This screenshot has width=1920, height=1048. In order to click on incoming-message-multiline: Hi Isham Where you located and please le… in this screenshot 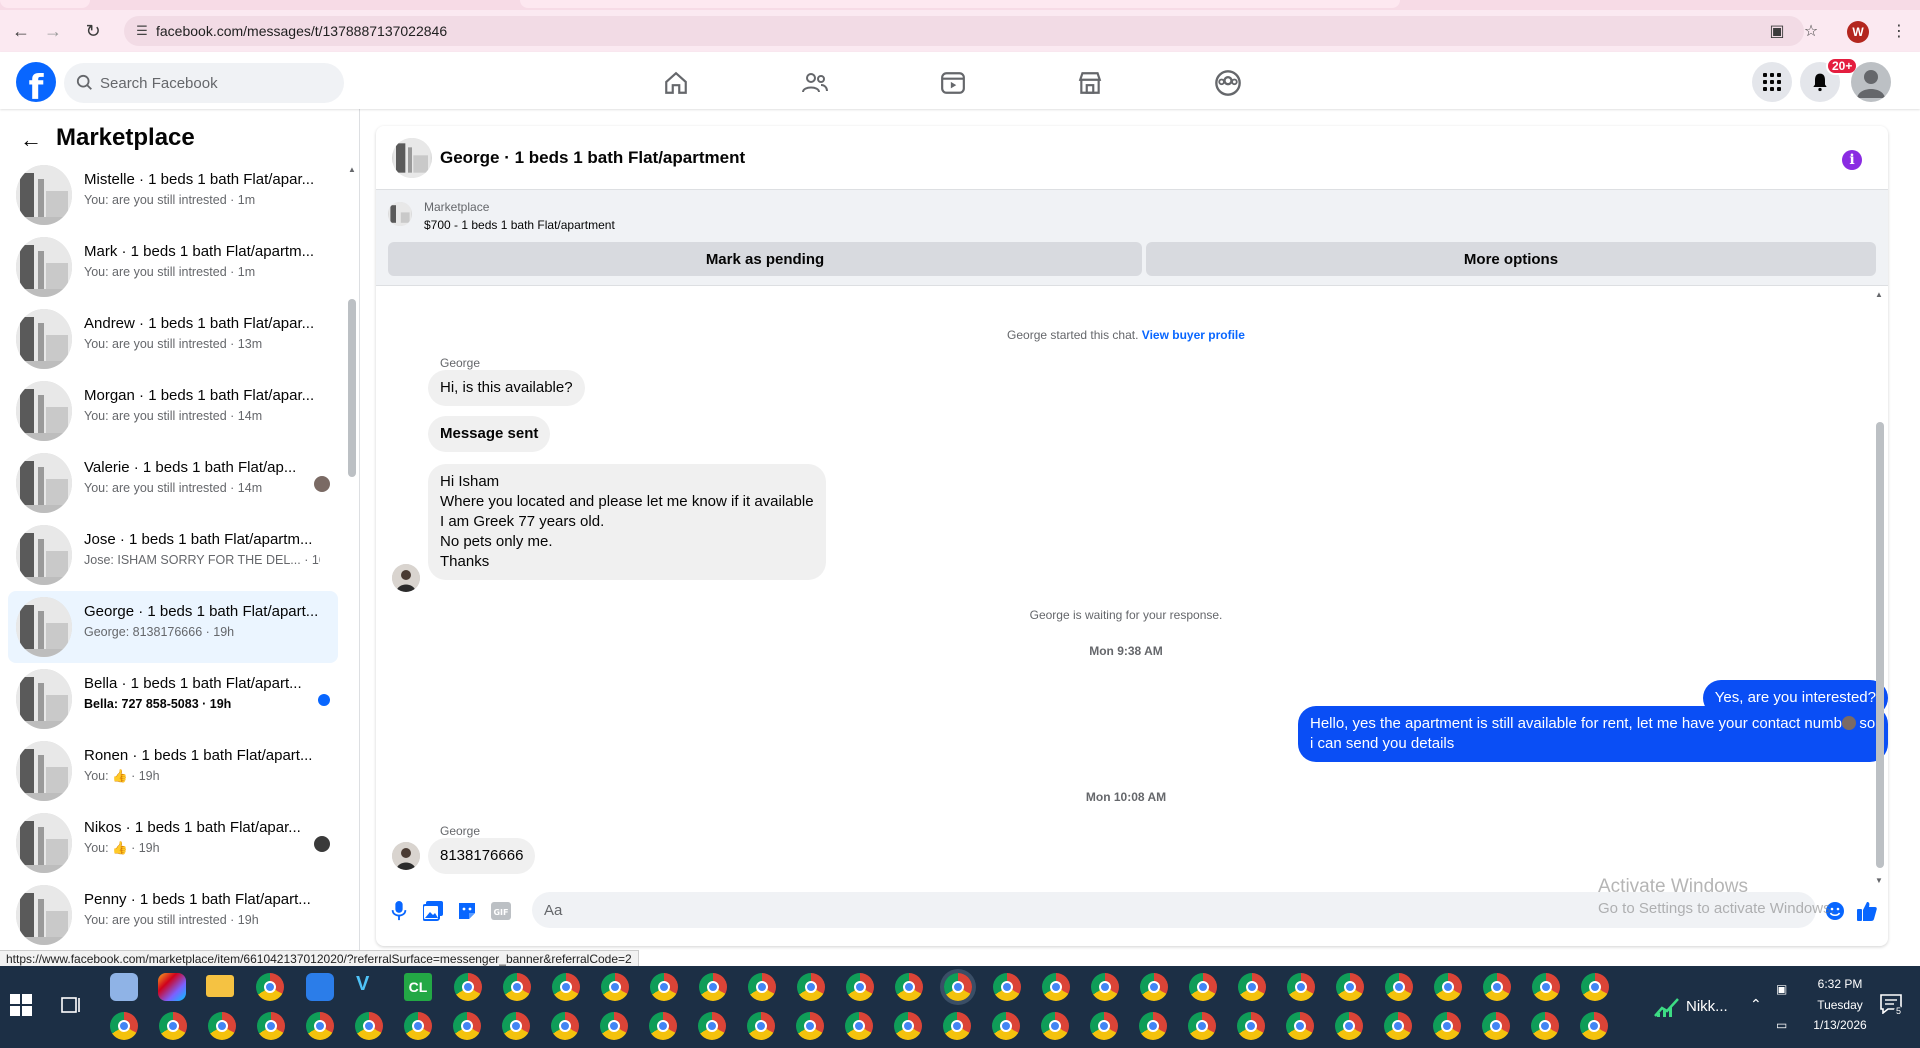, I will do `click(627, 522)`.